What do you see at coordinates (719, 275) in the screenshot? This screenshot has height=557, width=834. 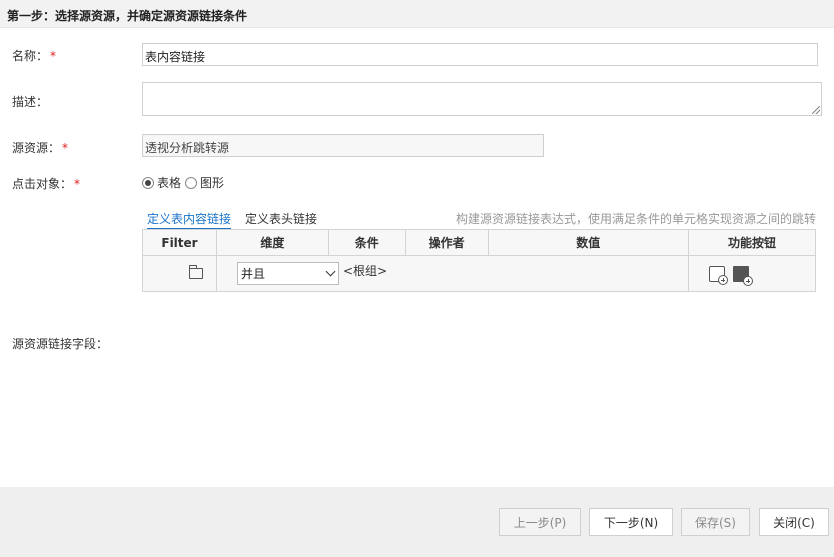 I see `add-condition-icon` at bounding box center [719, 275].